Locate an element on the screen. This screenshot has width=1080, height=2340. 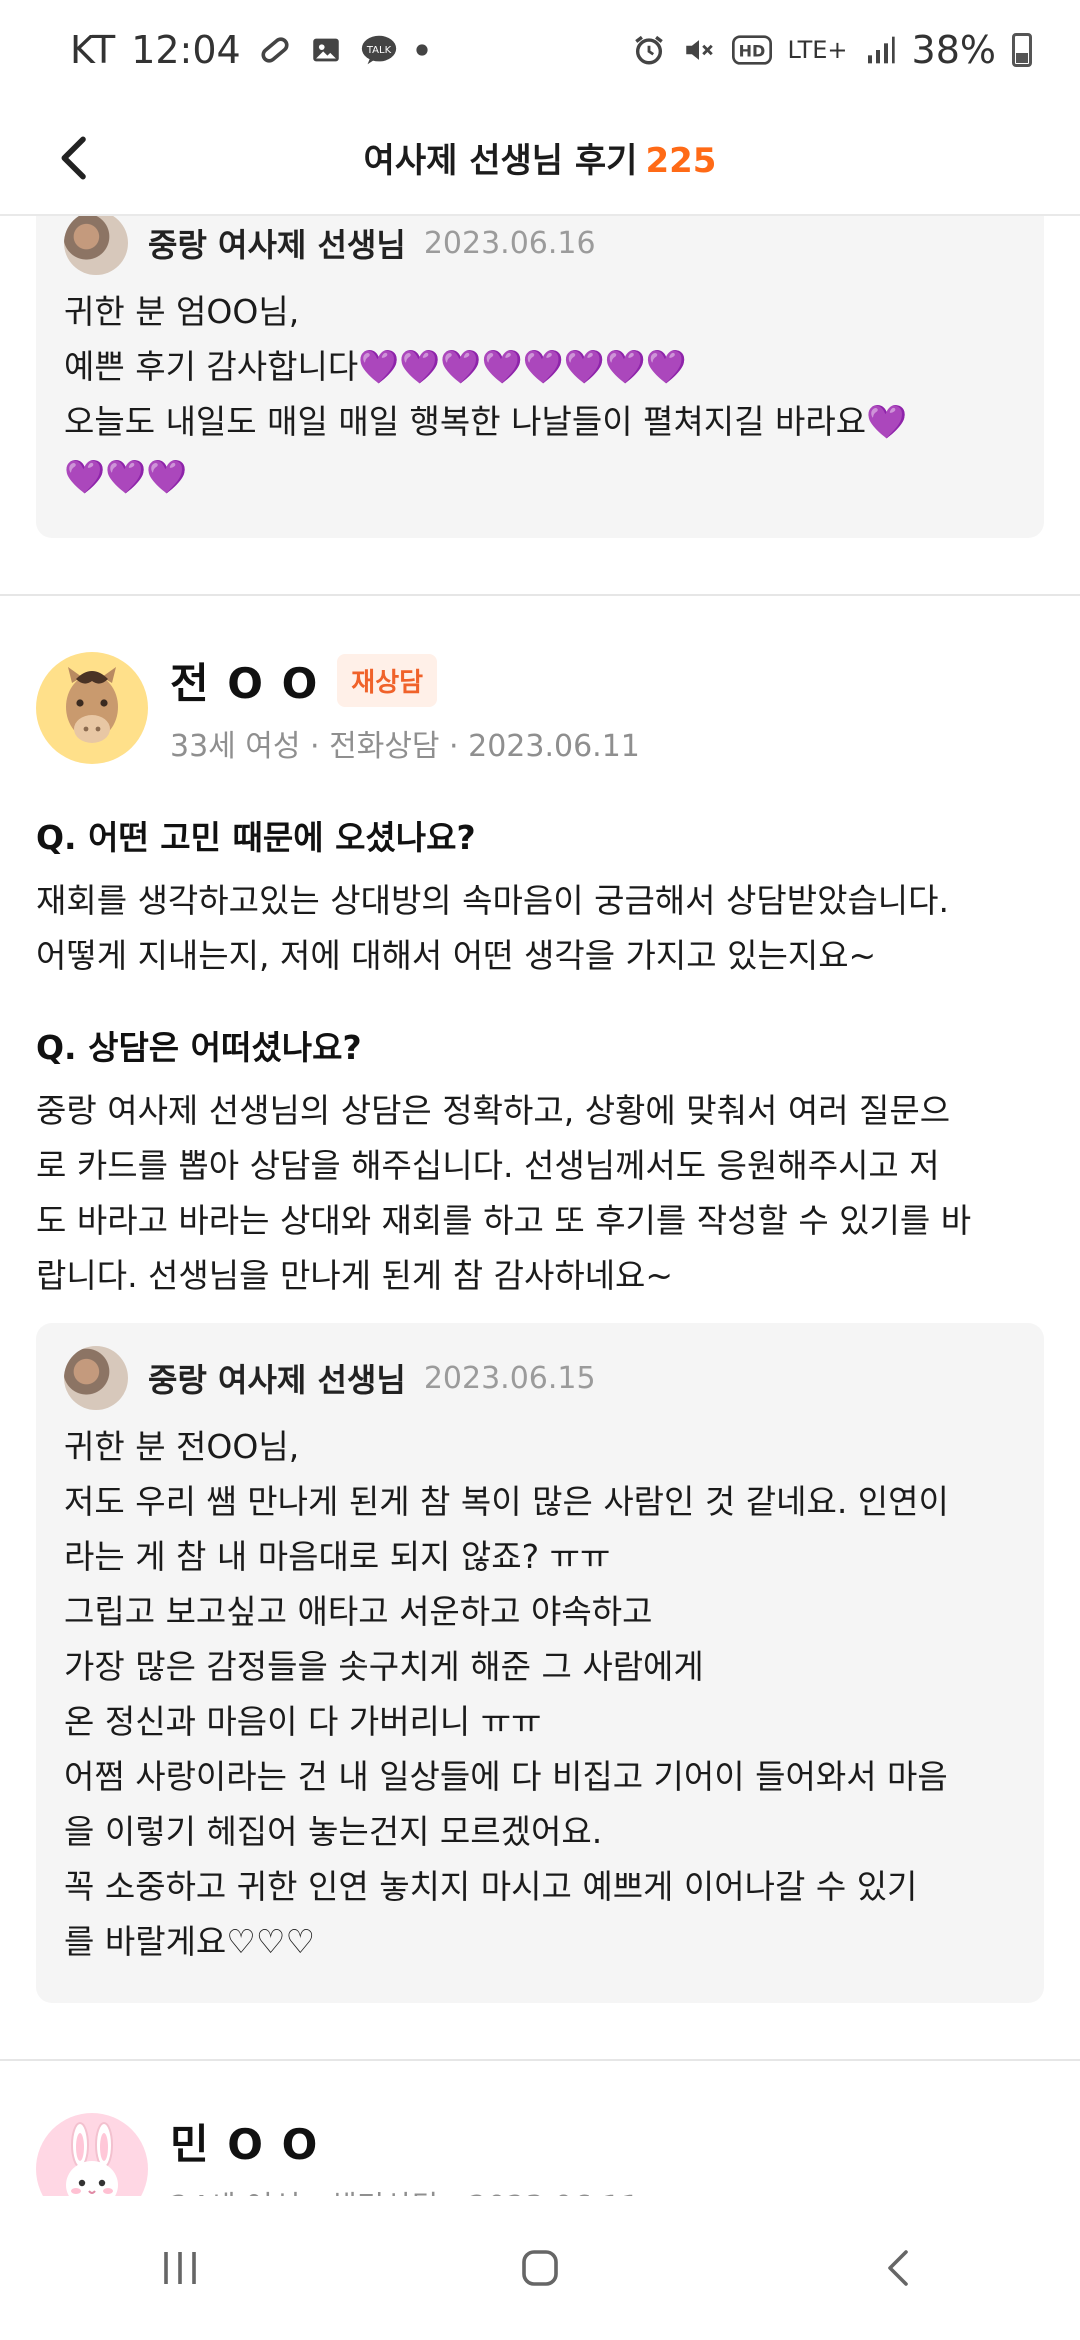
home-button is located at coordinates (540, 2268).